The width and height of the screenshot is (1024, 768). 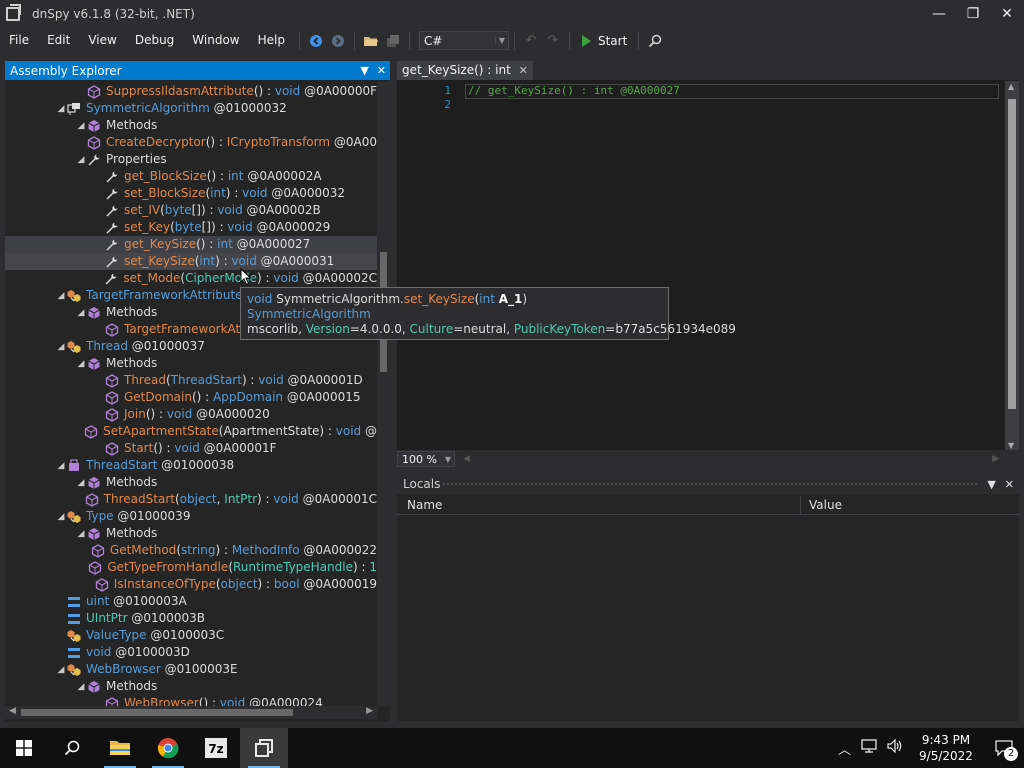 What do you see at coordinates (19, 40) in the screenshot?
I see `menu-file: File` at bounding box center [19, 40].